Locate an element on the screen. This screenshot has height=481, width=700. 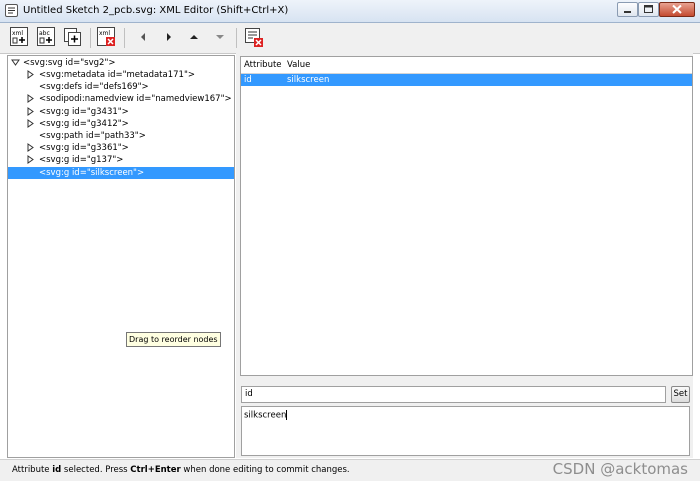
delete-node-button: xml is located at coordinates (107, 37).